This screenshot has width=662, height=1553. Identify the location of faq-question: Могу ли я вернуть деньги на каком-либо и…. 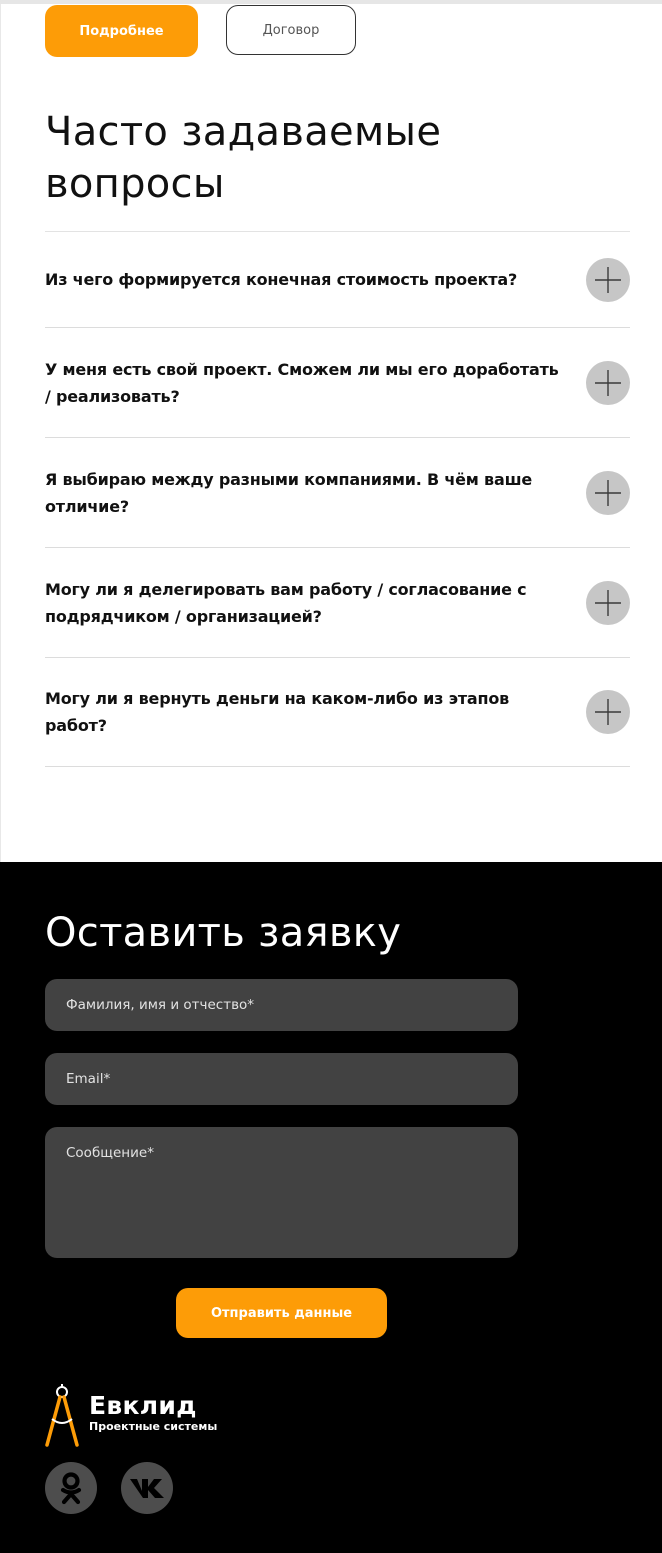
(277, 712).